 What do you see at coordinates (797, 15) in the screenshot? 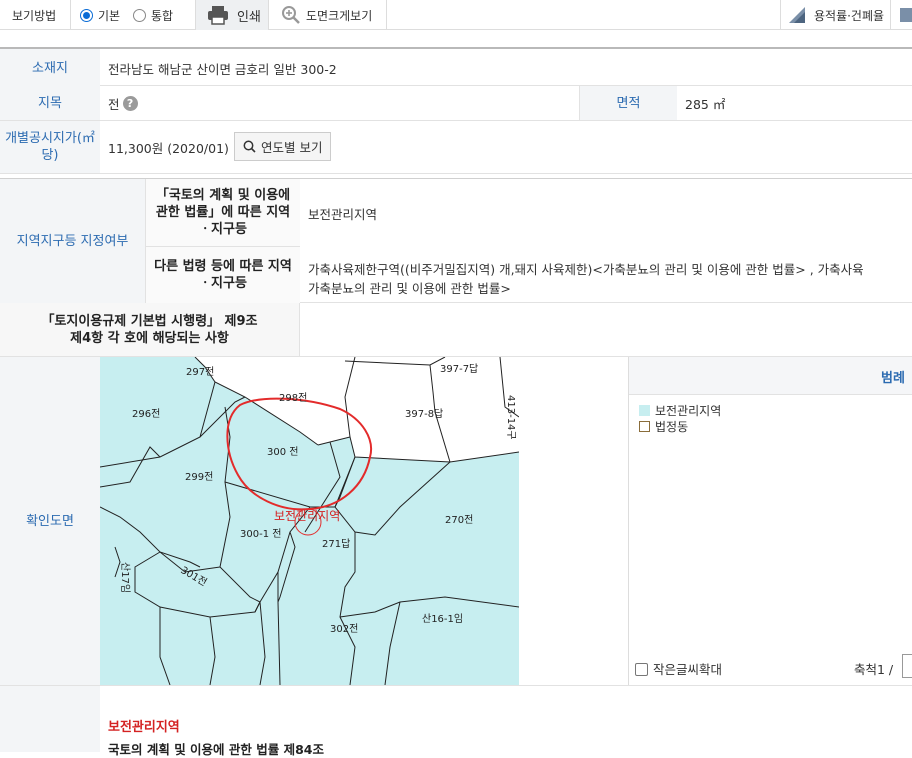
I see `ratio-icon` at bounding box center [797, 15].